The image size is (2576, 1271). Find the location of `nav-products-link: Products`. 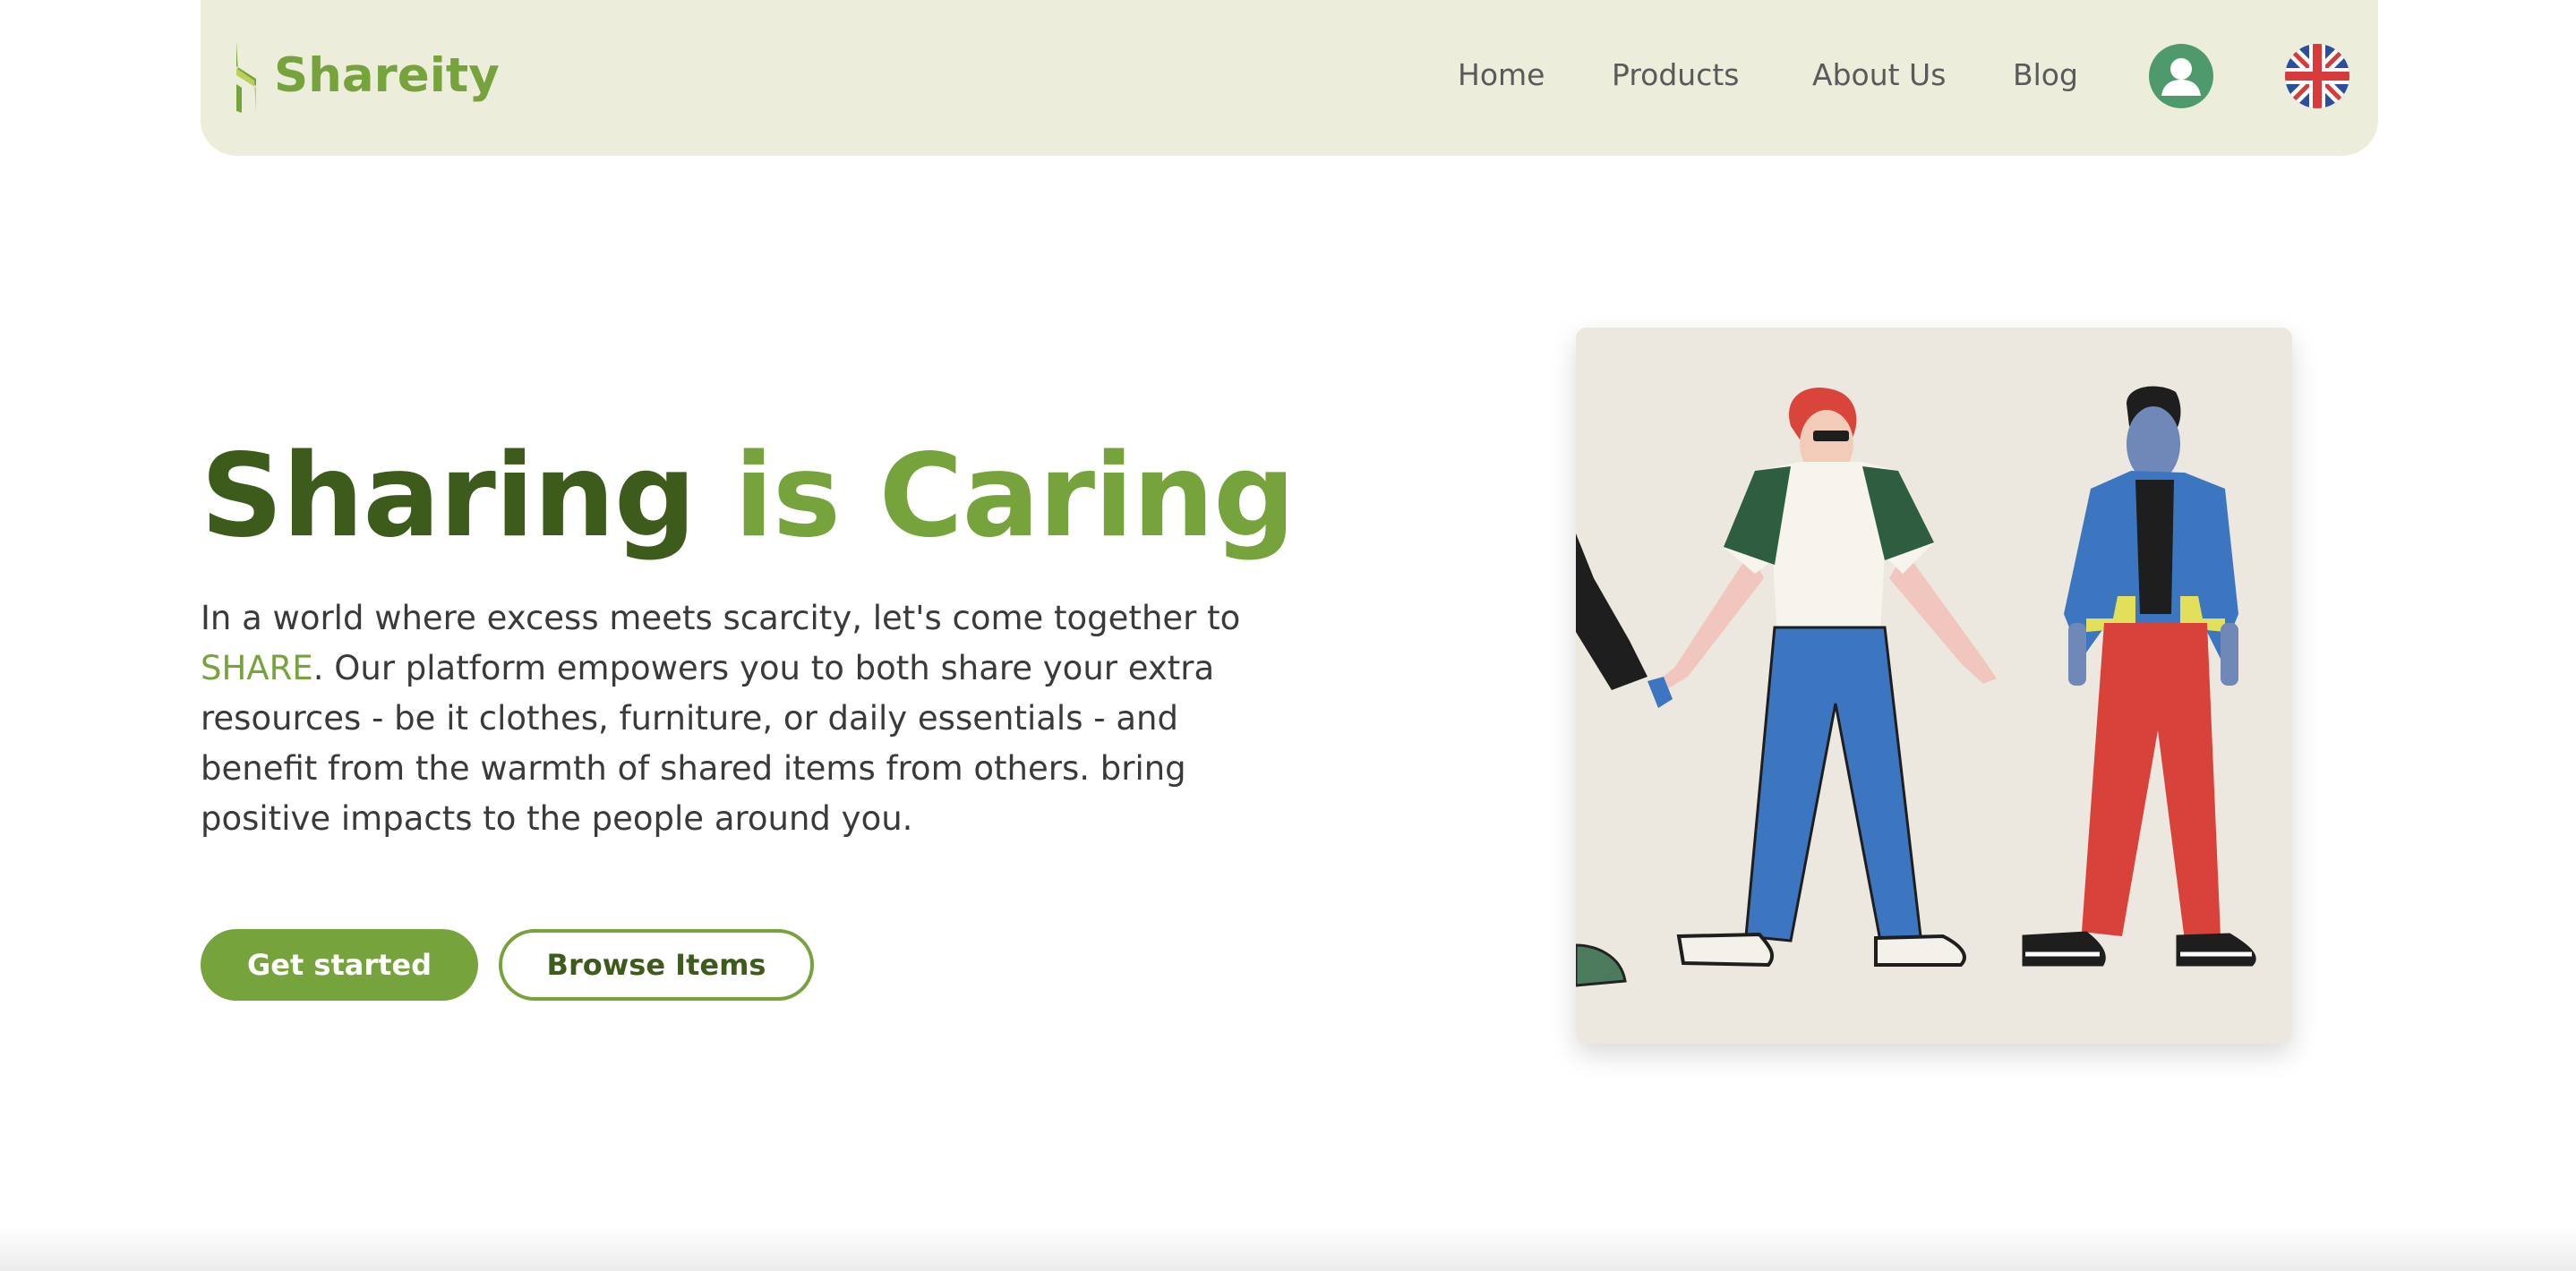

nav-products-link: Products is located at coordinates (1676, 75).